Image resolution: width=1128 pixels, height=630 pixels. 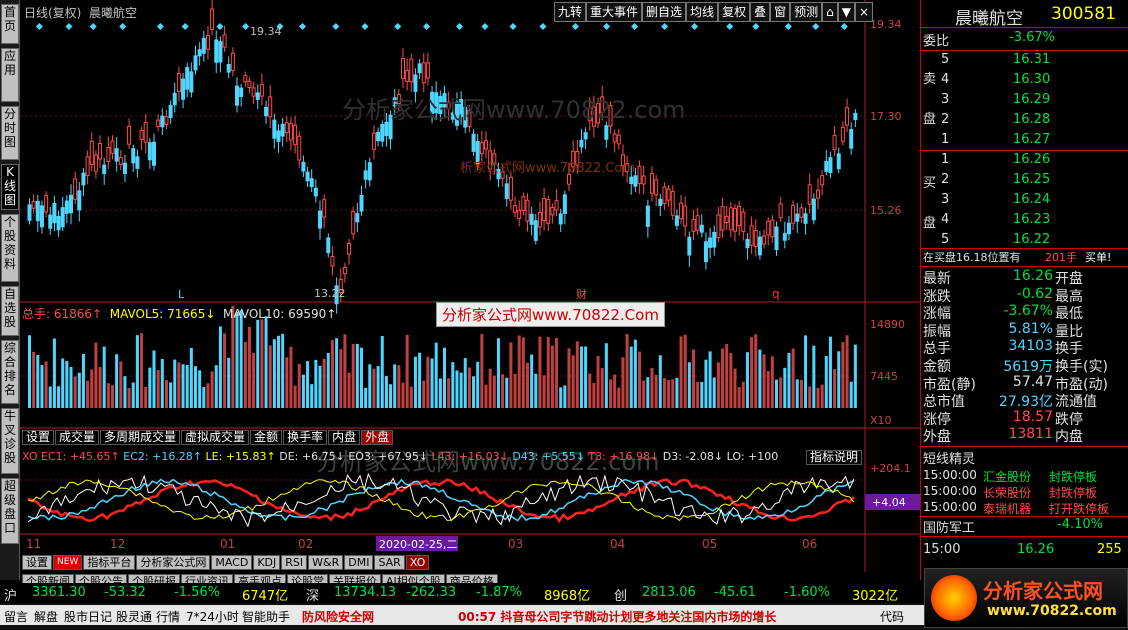 I want to click on toolbar-jiuzhuan-button: 九转, so click(x=570, y=12).